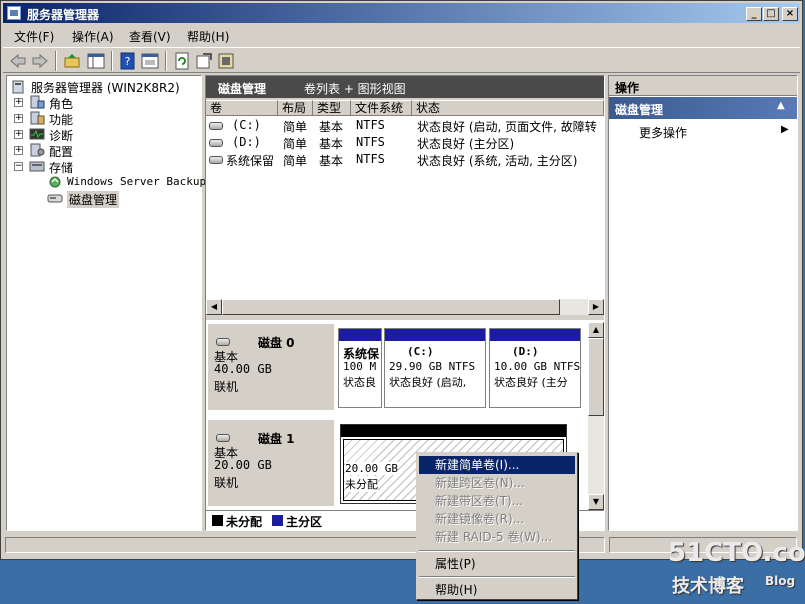 Image resolution: width=805 pixels, height=604 pixels. Describe the element at coordinates (271, 367) in the screenshot. I see `disk-0-info: 磁盘 0 基本 40.00 GB 联机` at that location.